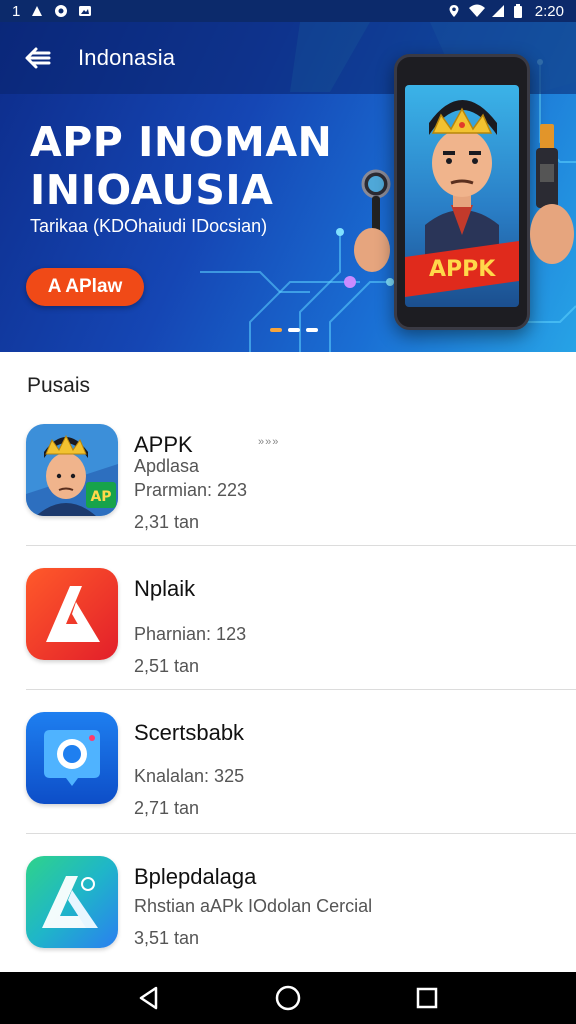 This screenshot has width=576, height=1024. What do you see at coordinates (59, 385) in the screenshot?
I see `section-title: Pusais` at bounding box center [59, 385].